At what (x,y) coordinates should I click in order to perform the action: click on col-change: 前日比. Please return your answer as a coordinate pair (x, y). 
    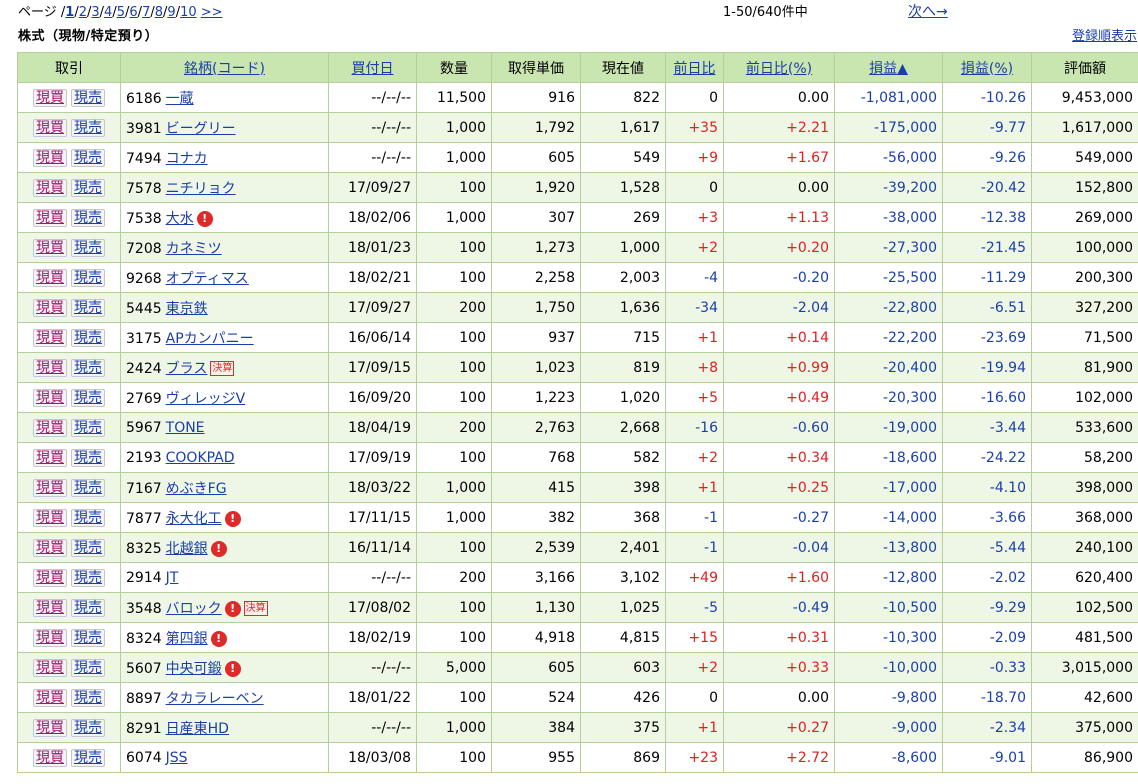
    Looking at the image, I should click on (694, 67).